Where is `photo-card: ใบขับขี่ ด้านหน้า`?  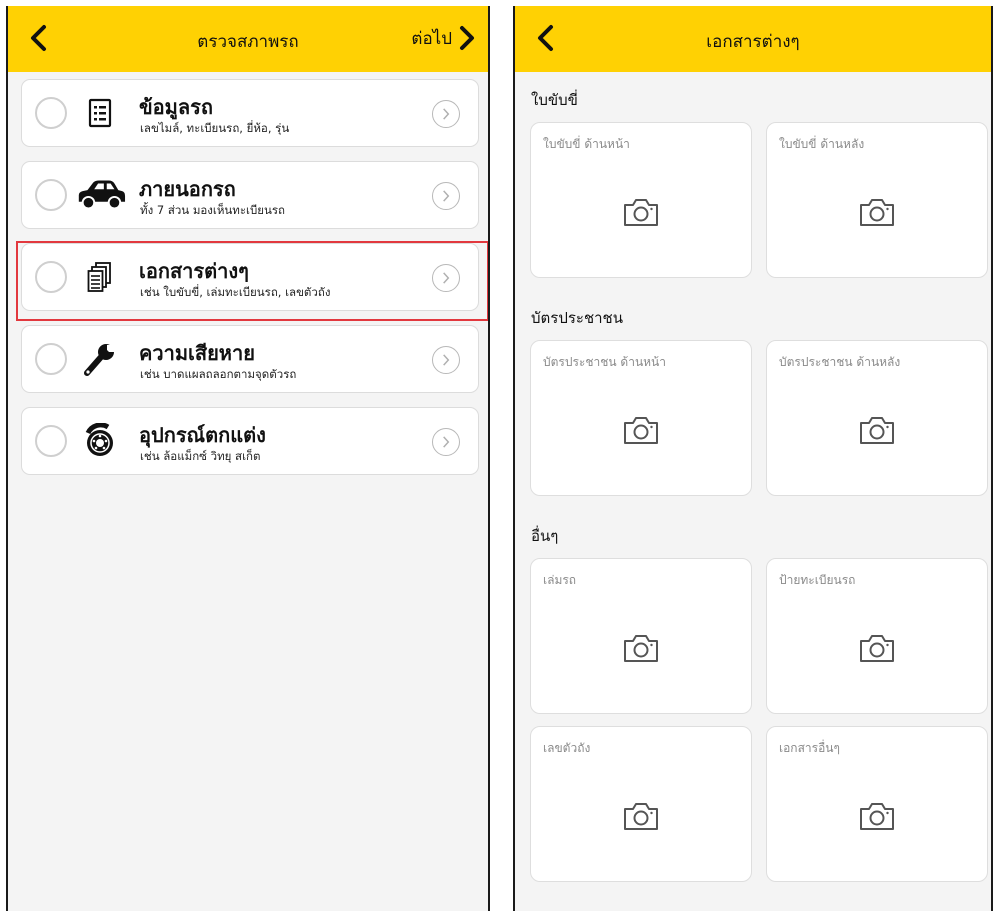
photo-card: ใบขับขี่ ด้านหน้า is located at coordinates (641, 200).